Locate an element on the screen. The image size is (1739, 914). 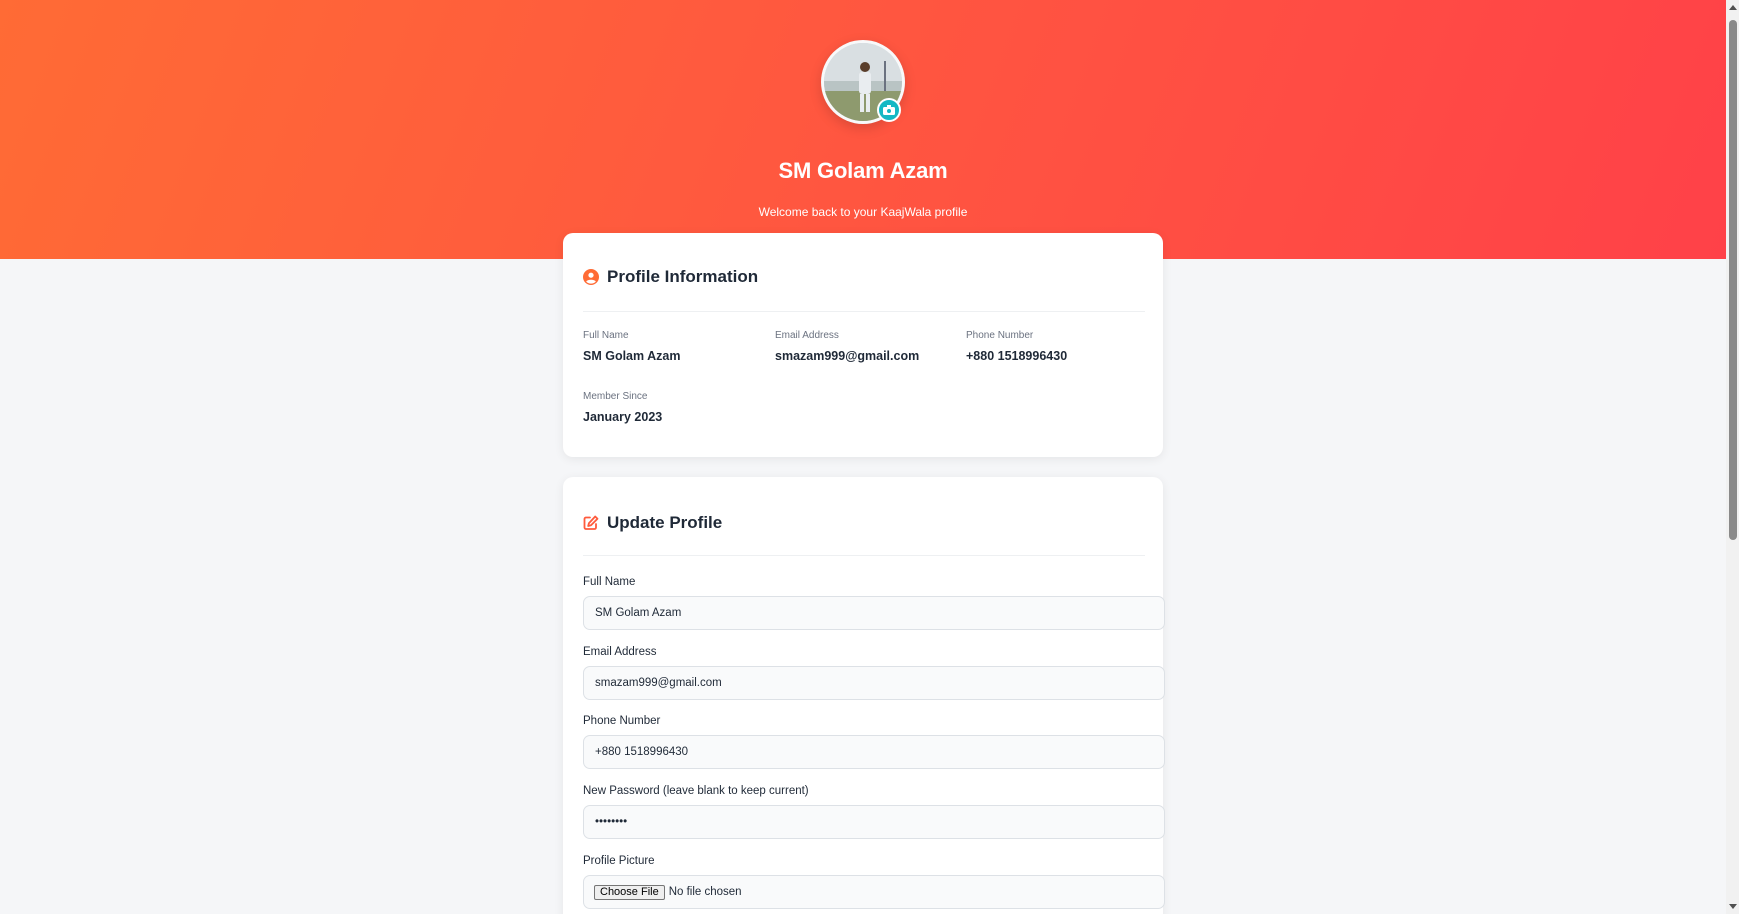
profile-information-title: Profile Information is located at coordinates (670, 277).